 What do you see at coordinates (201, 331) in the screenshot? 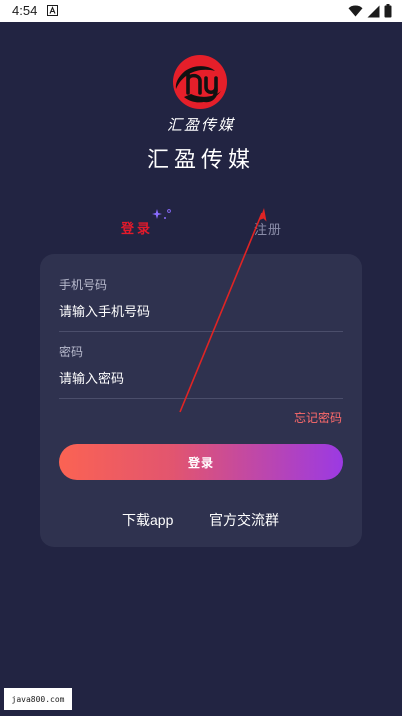
I see `phone-divider` at bounding box center [201, 331].